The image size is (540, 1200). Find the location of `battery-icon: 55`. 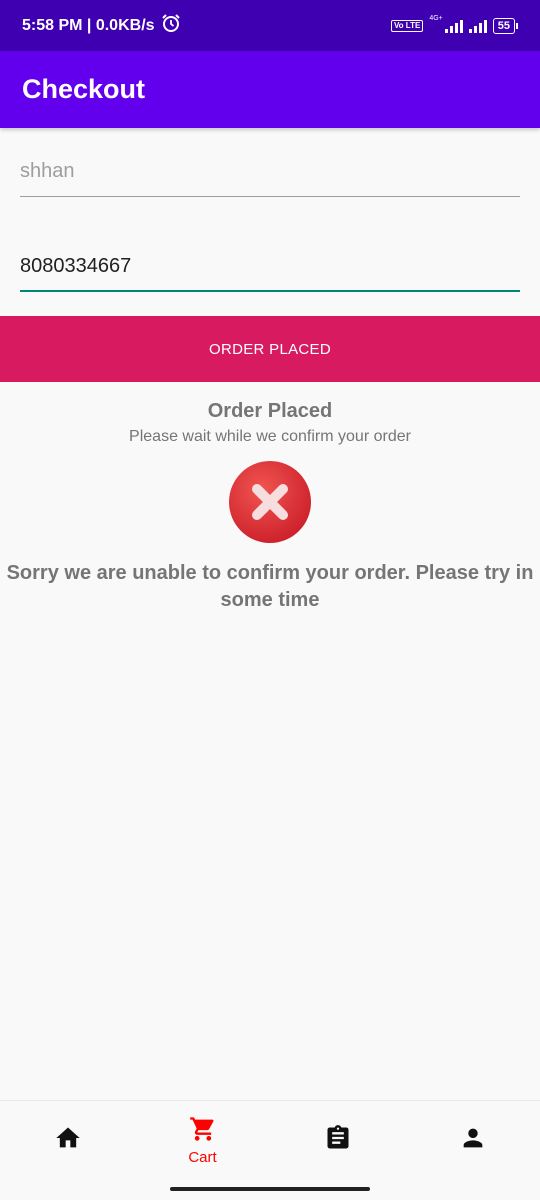

battery-icon: 55 is located at coordinates (505, 25).